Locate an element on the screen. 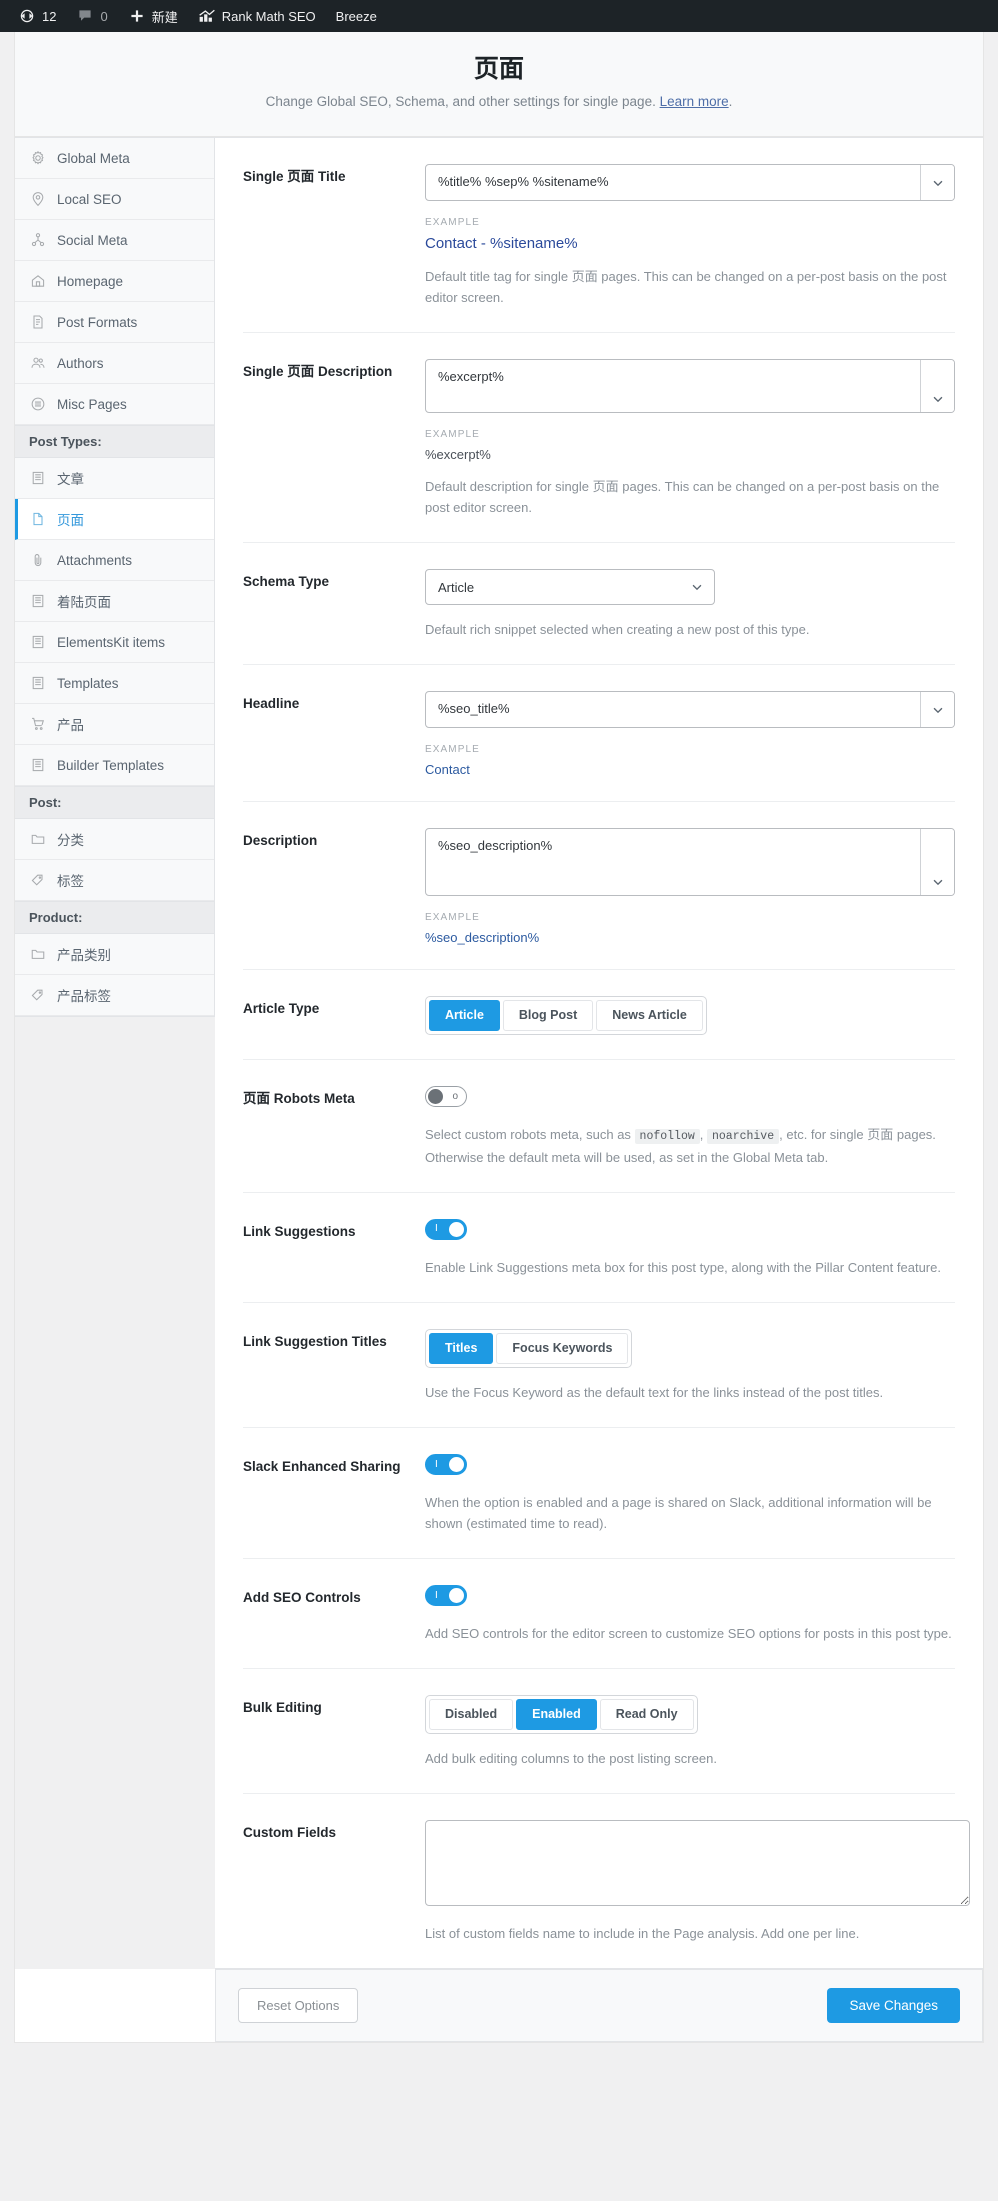 Image resolution: width=998 pixels, height=2201 pixels. adminbar-comments: 0 is located at coordinates (91, 16).